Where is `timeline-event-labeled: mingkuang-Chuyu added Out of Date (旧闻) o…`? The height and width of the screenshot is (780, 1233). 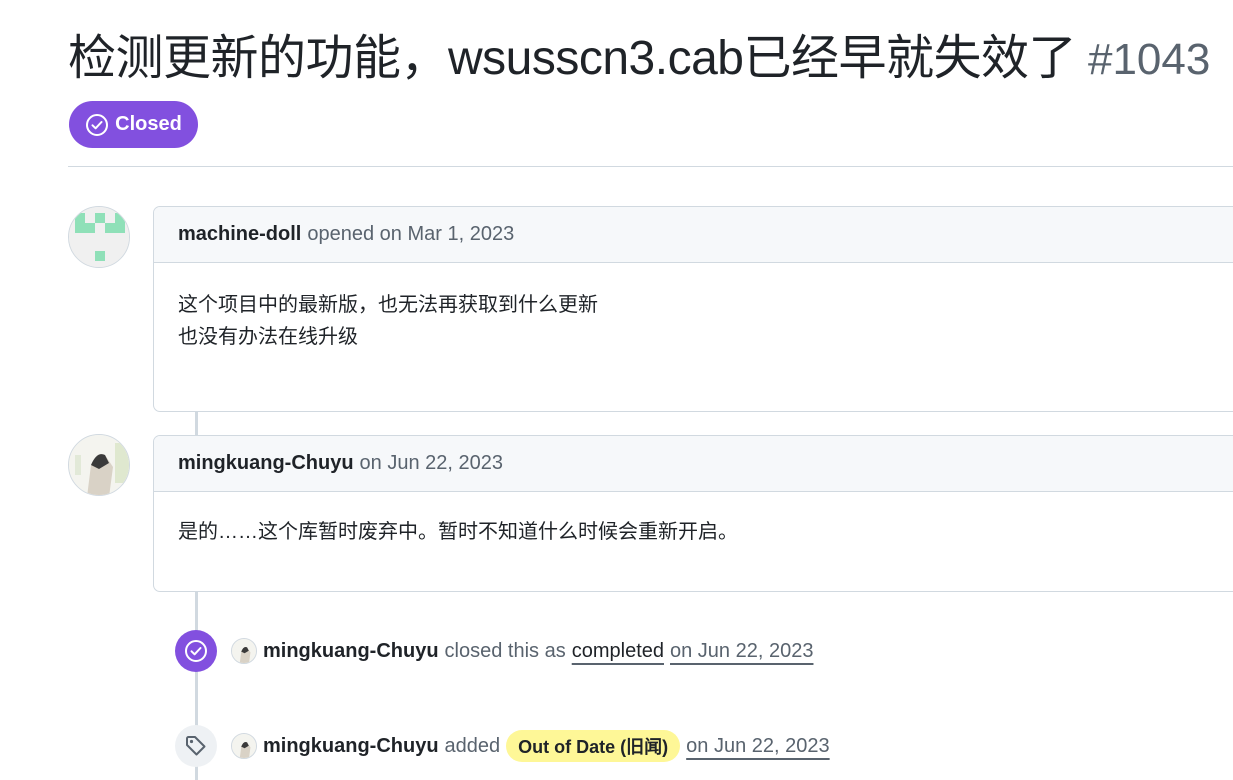 timeline-event-labeled: mingkuang-Chuyu added Out of Date (旧闻) o… is located at coordinates (502, 746).